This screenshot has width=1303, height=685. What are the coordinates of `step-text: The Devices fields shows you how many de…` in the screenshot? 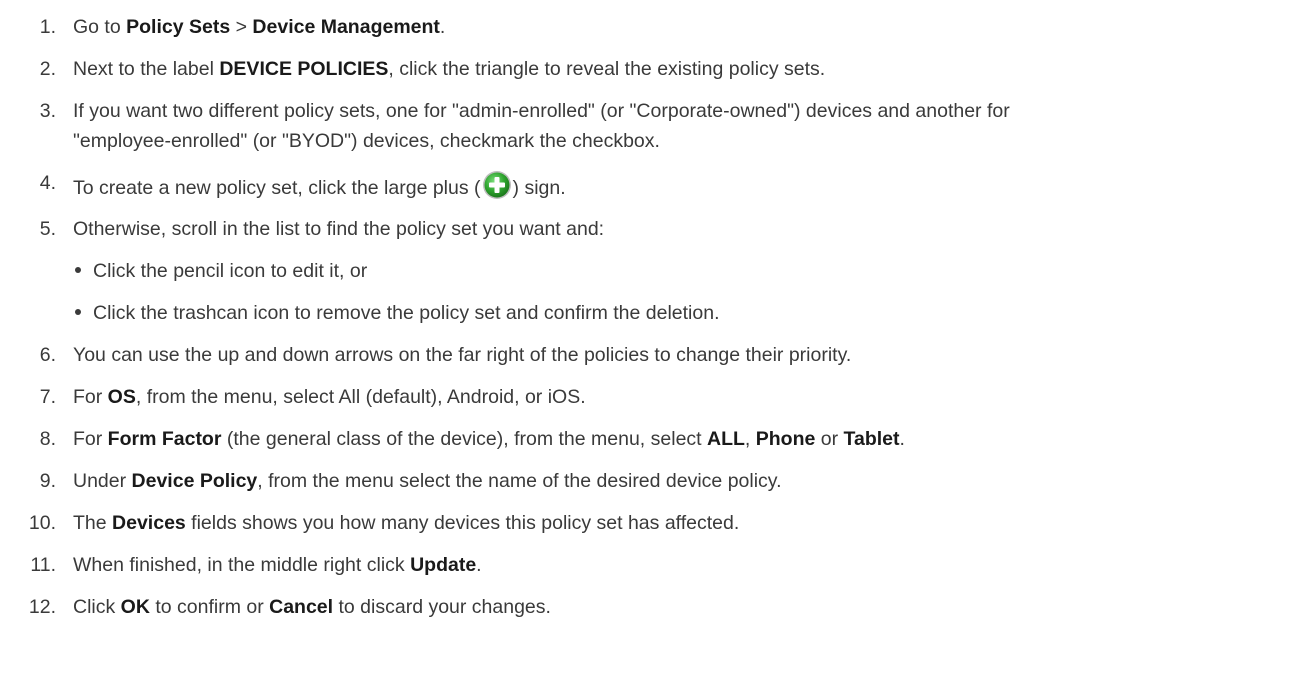 It's located at (406, 523).